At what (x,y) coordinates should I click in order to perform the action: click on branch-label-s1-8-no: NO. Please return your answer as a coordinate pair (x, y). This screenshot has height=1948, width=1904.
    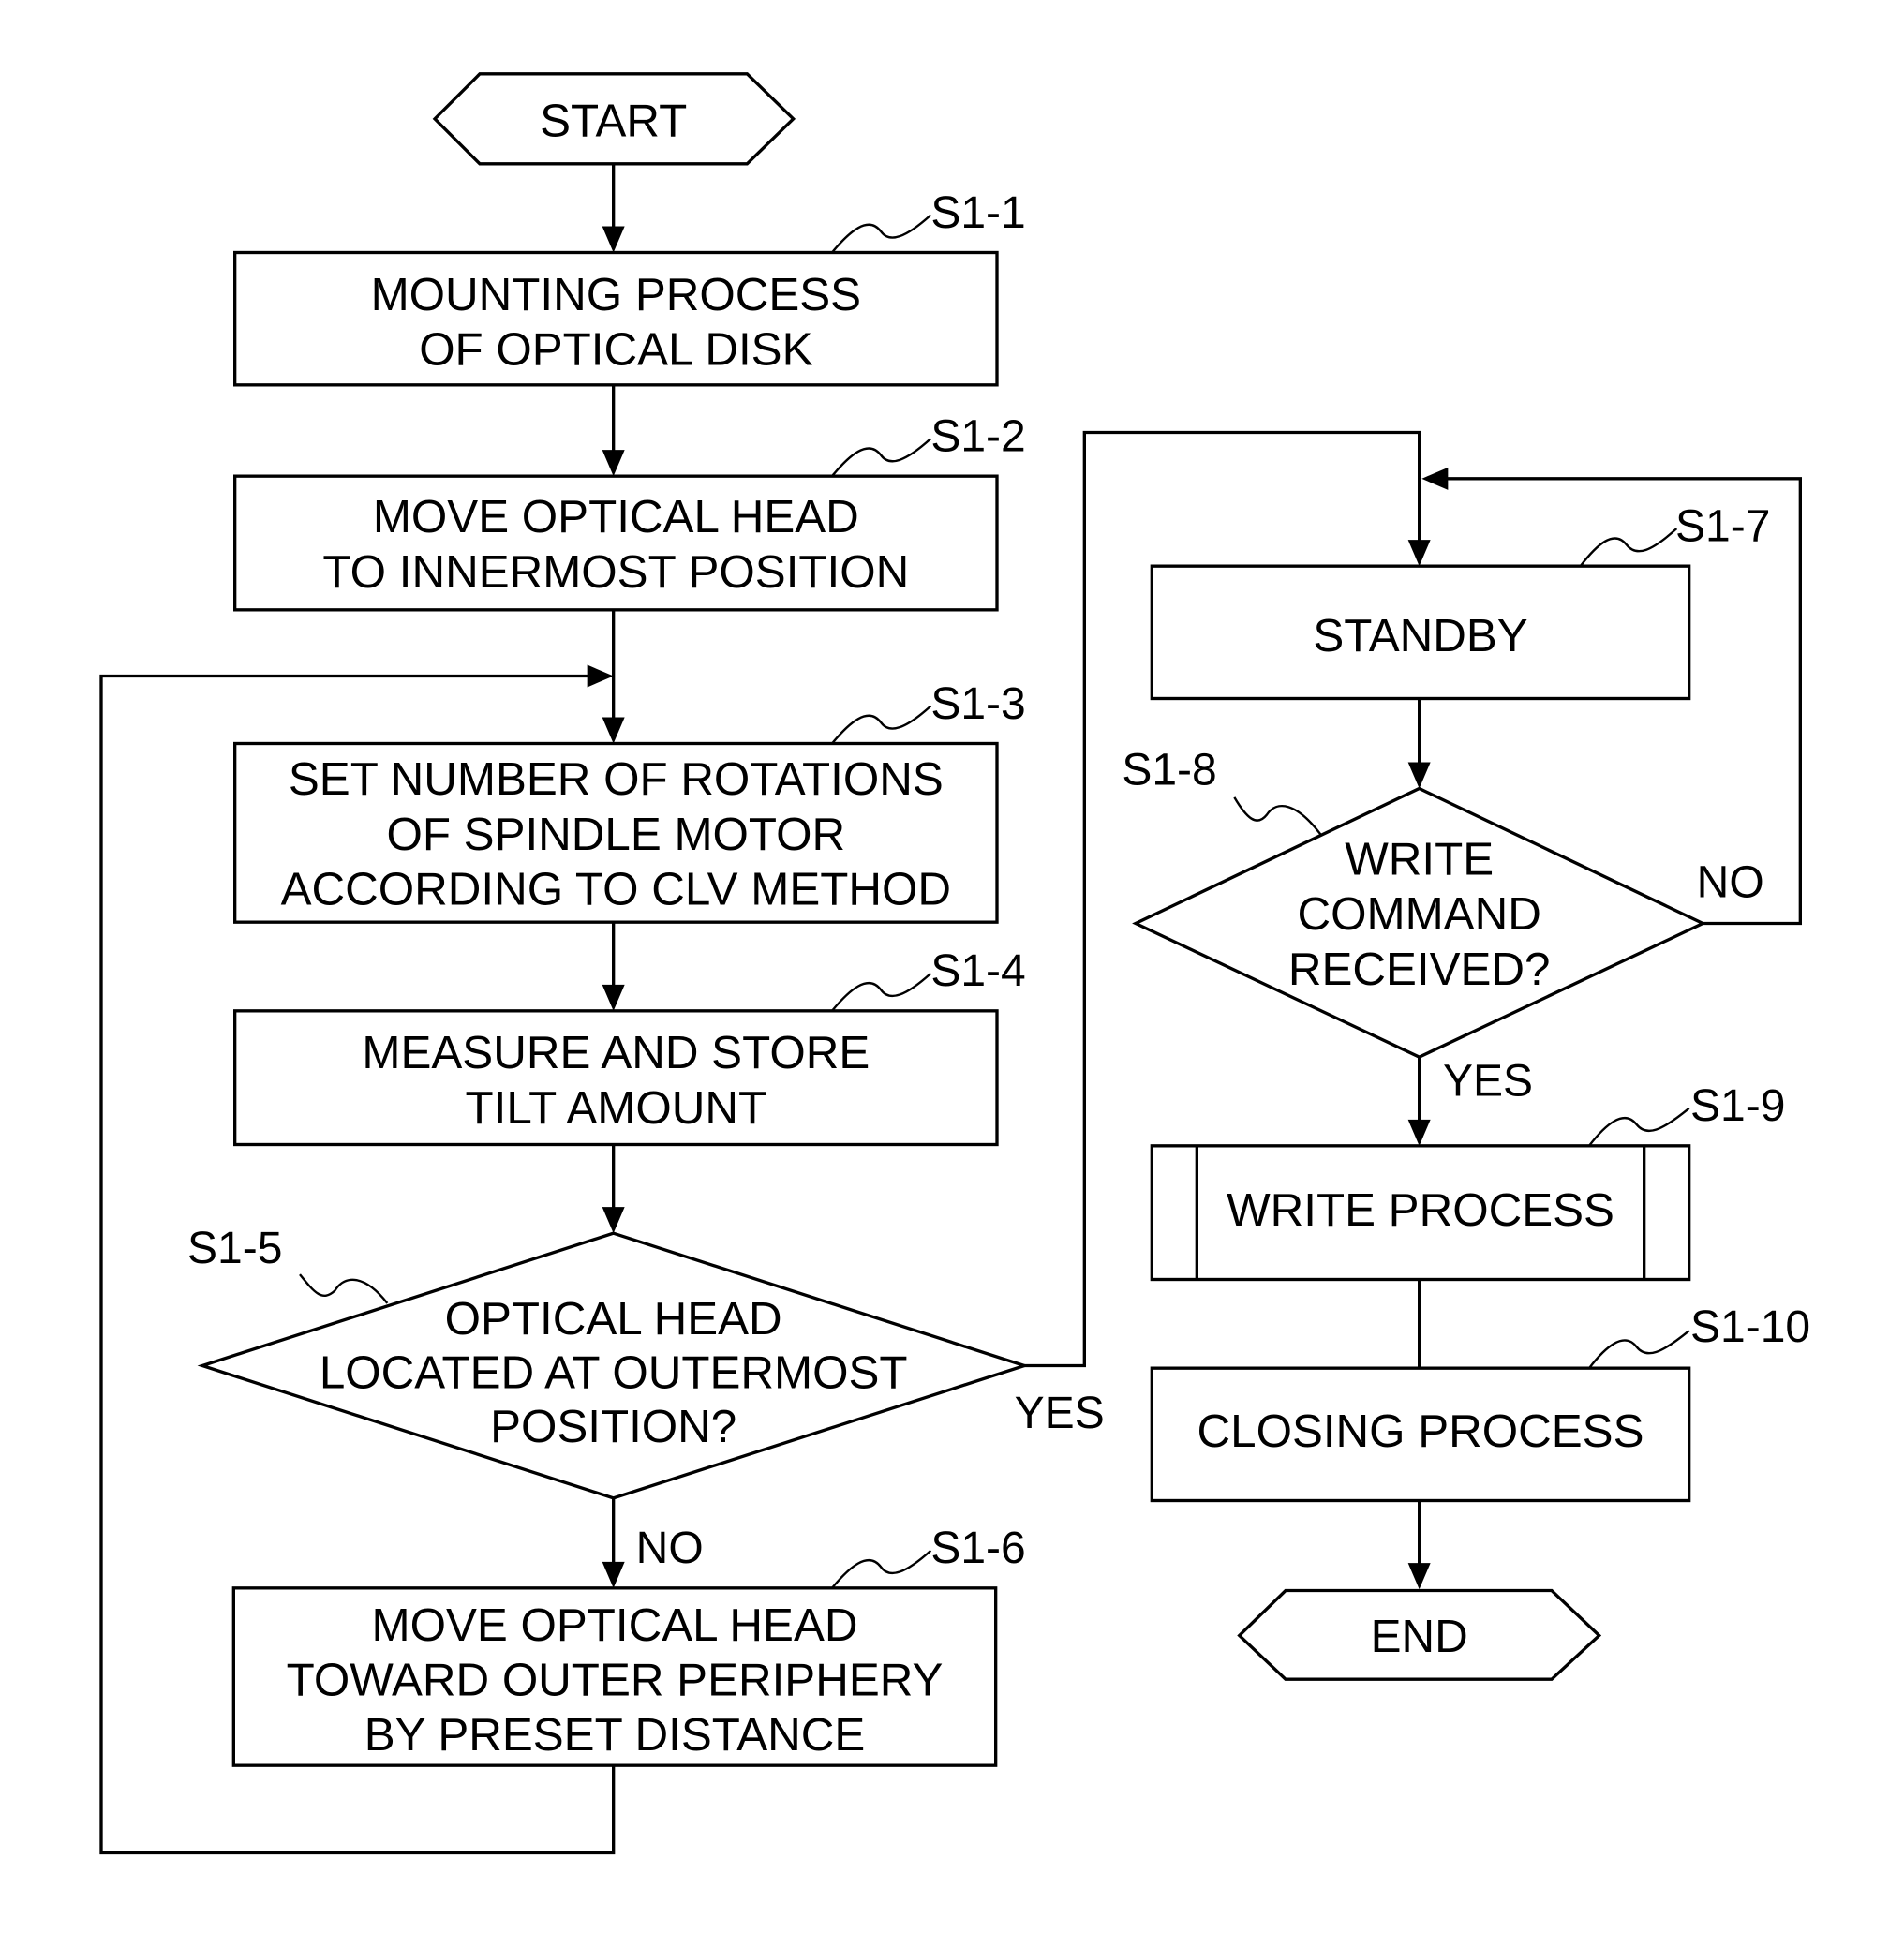
    Looking at the image, I should click on (1730, 883).